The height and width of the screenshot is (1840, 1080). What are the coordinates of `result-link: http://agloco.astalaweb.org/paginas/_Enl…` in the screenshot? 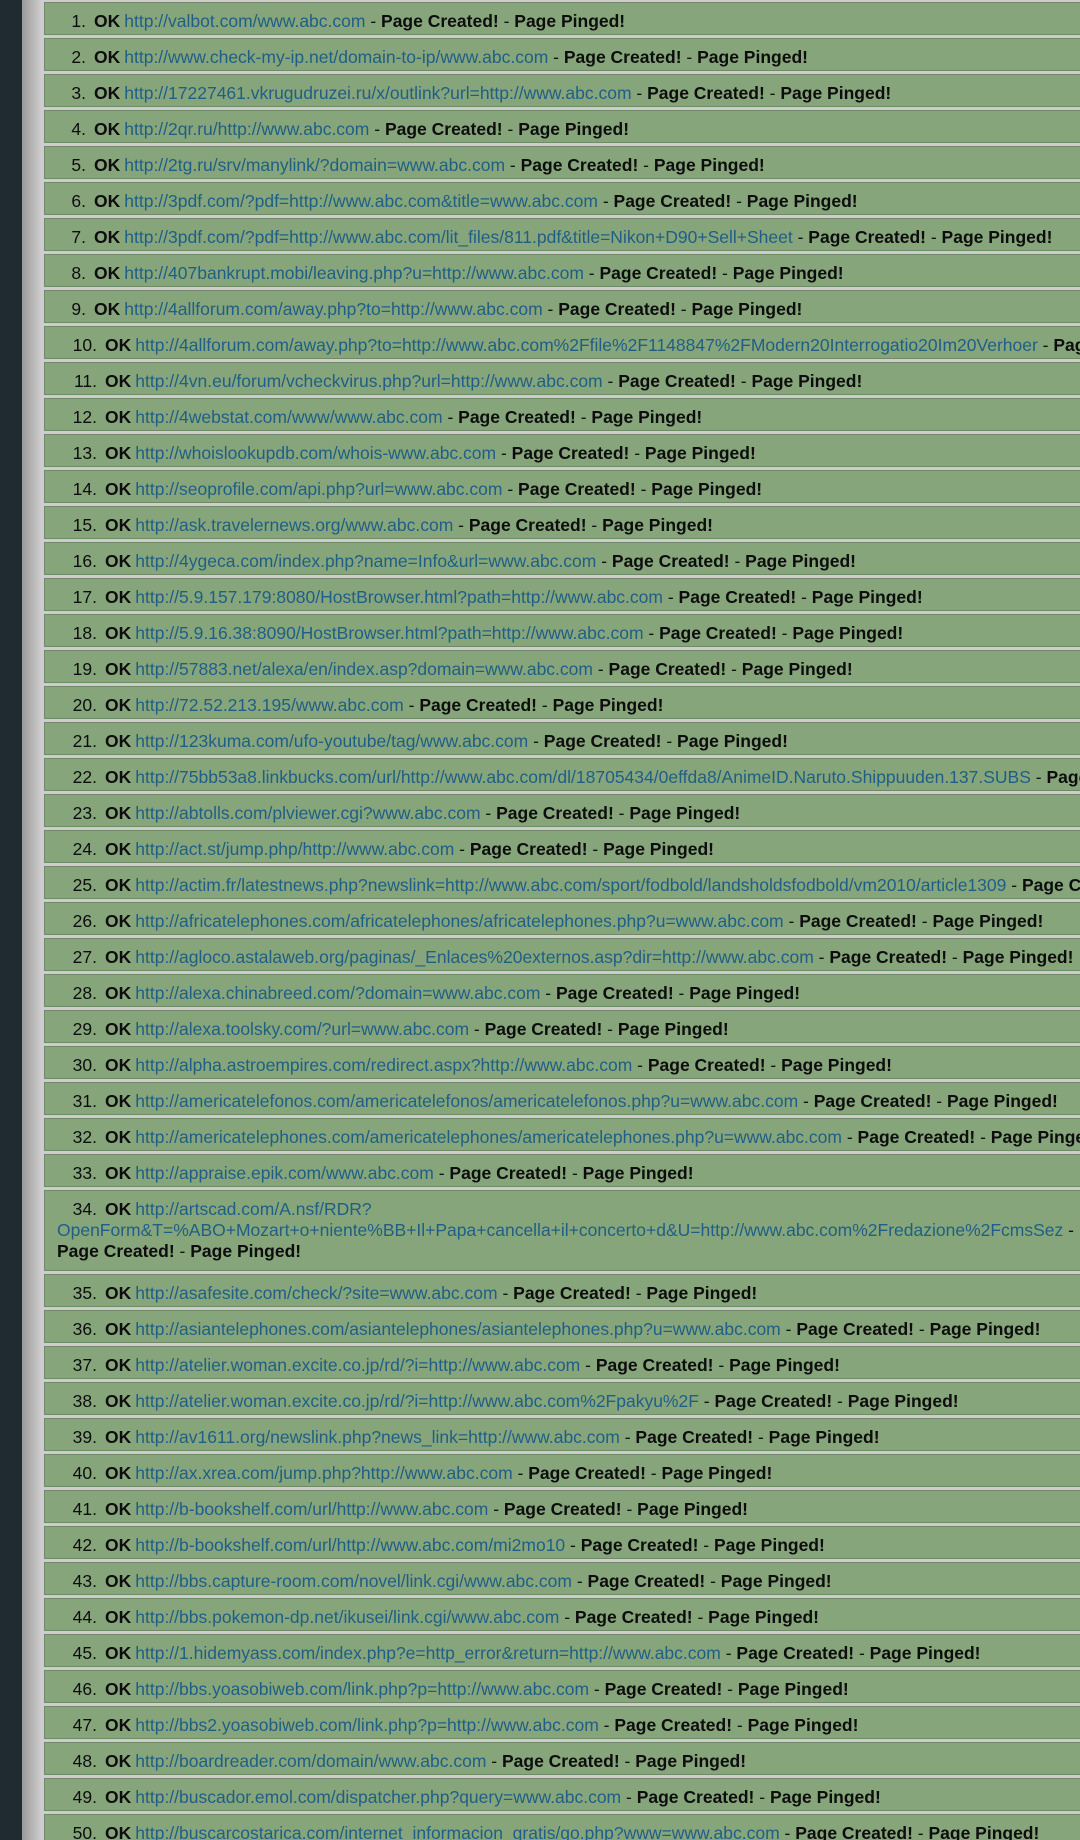 It's located at (474, 957).